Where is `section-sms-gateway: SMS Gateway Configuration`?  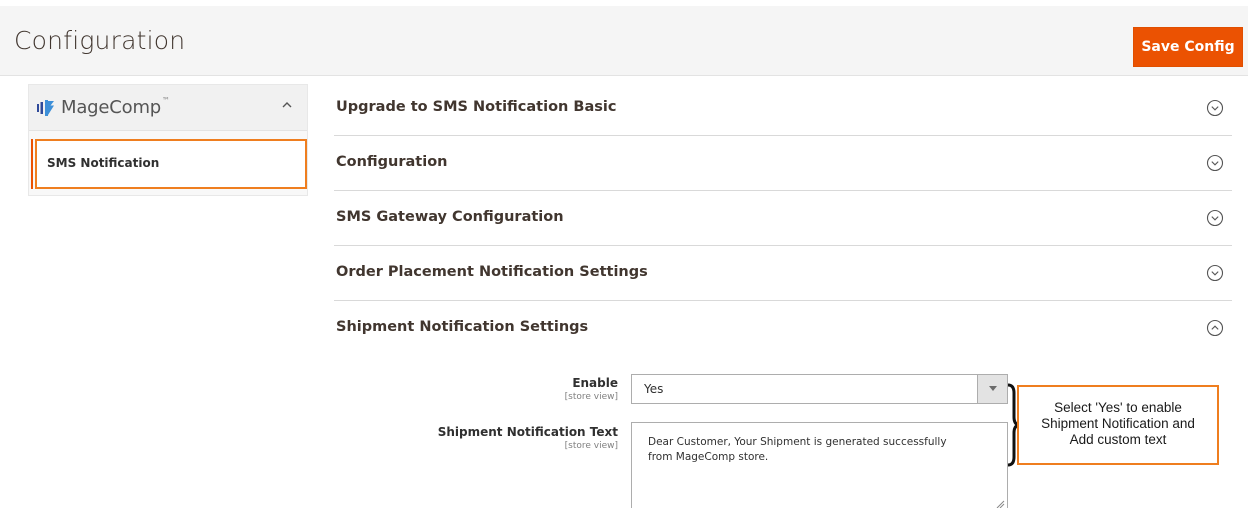 section-sms-gateway: SMS Gateway Configuration is located at coordinates (783, 218).